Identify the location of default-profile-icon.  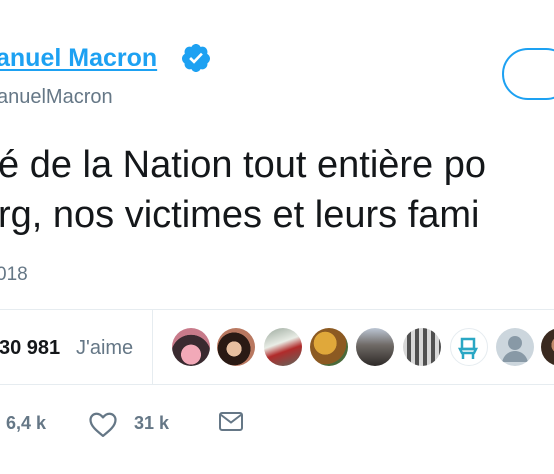
(515, 349).